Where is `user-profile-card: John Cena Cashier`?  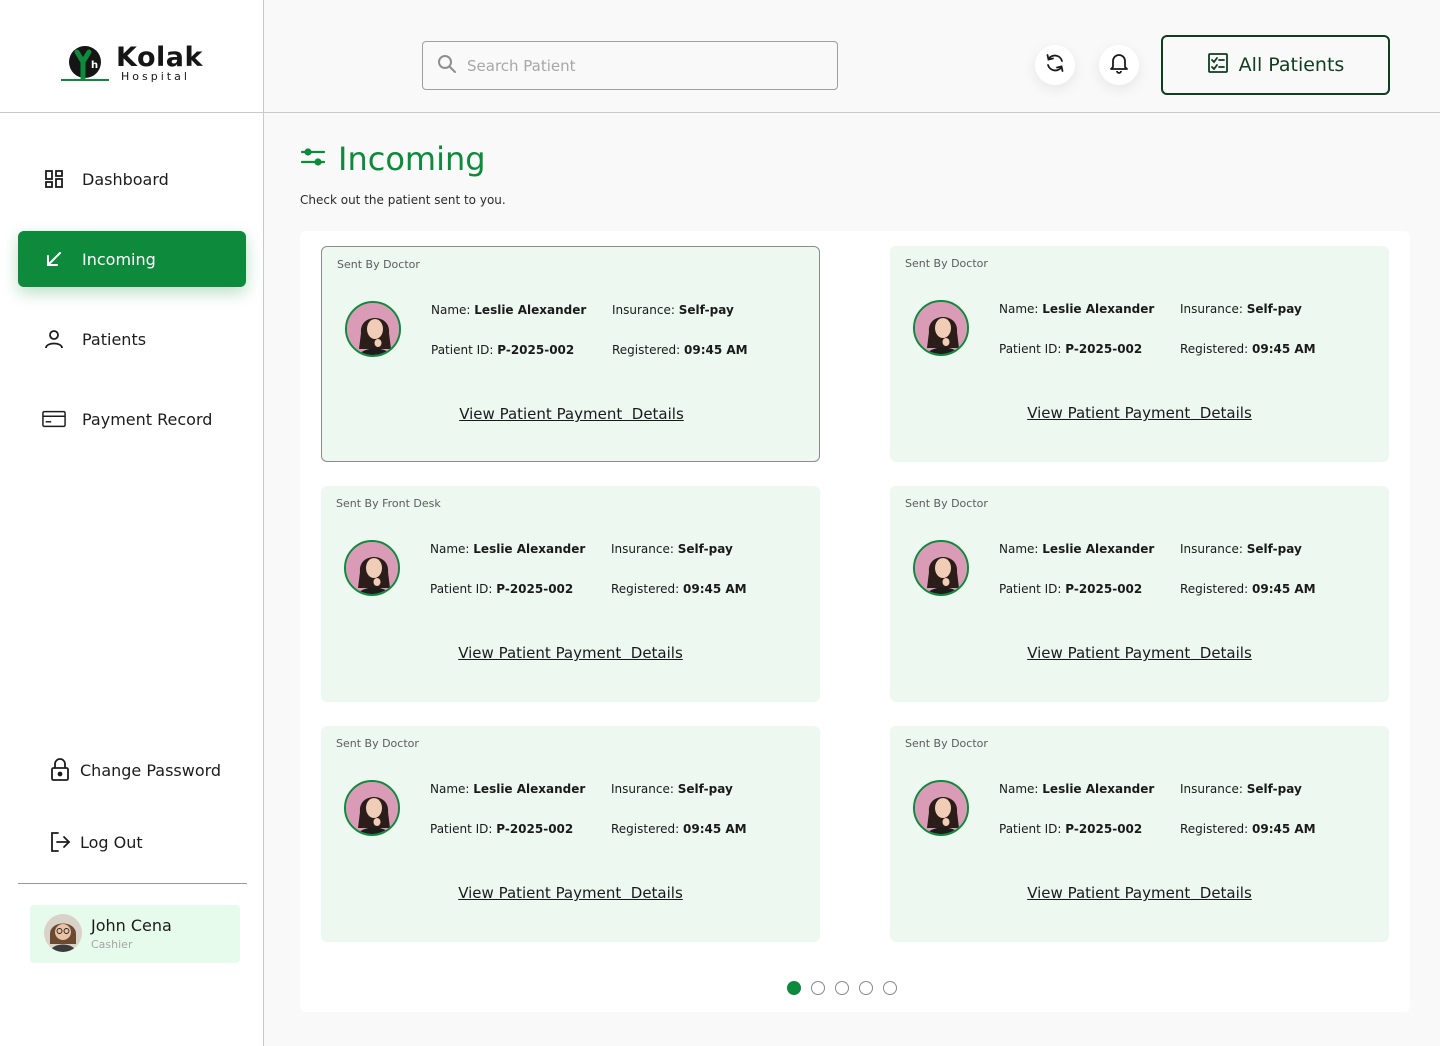
user-profile-card: John Cena Cashier is located at coordinates (135, 934).